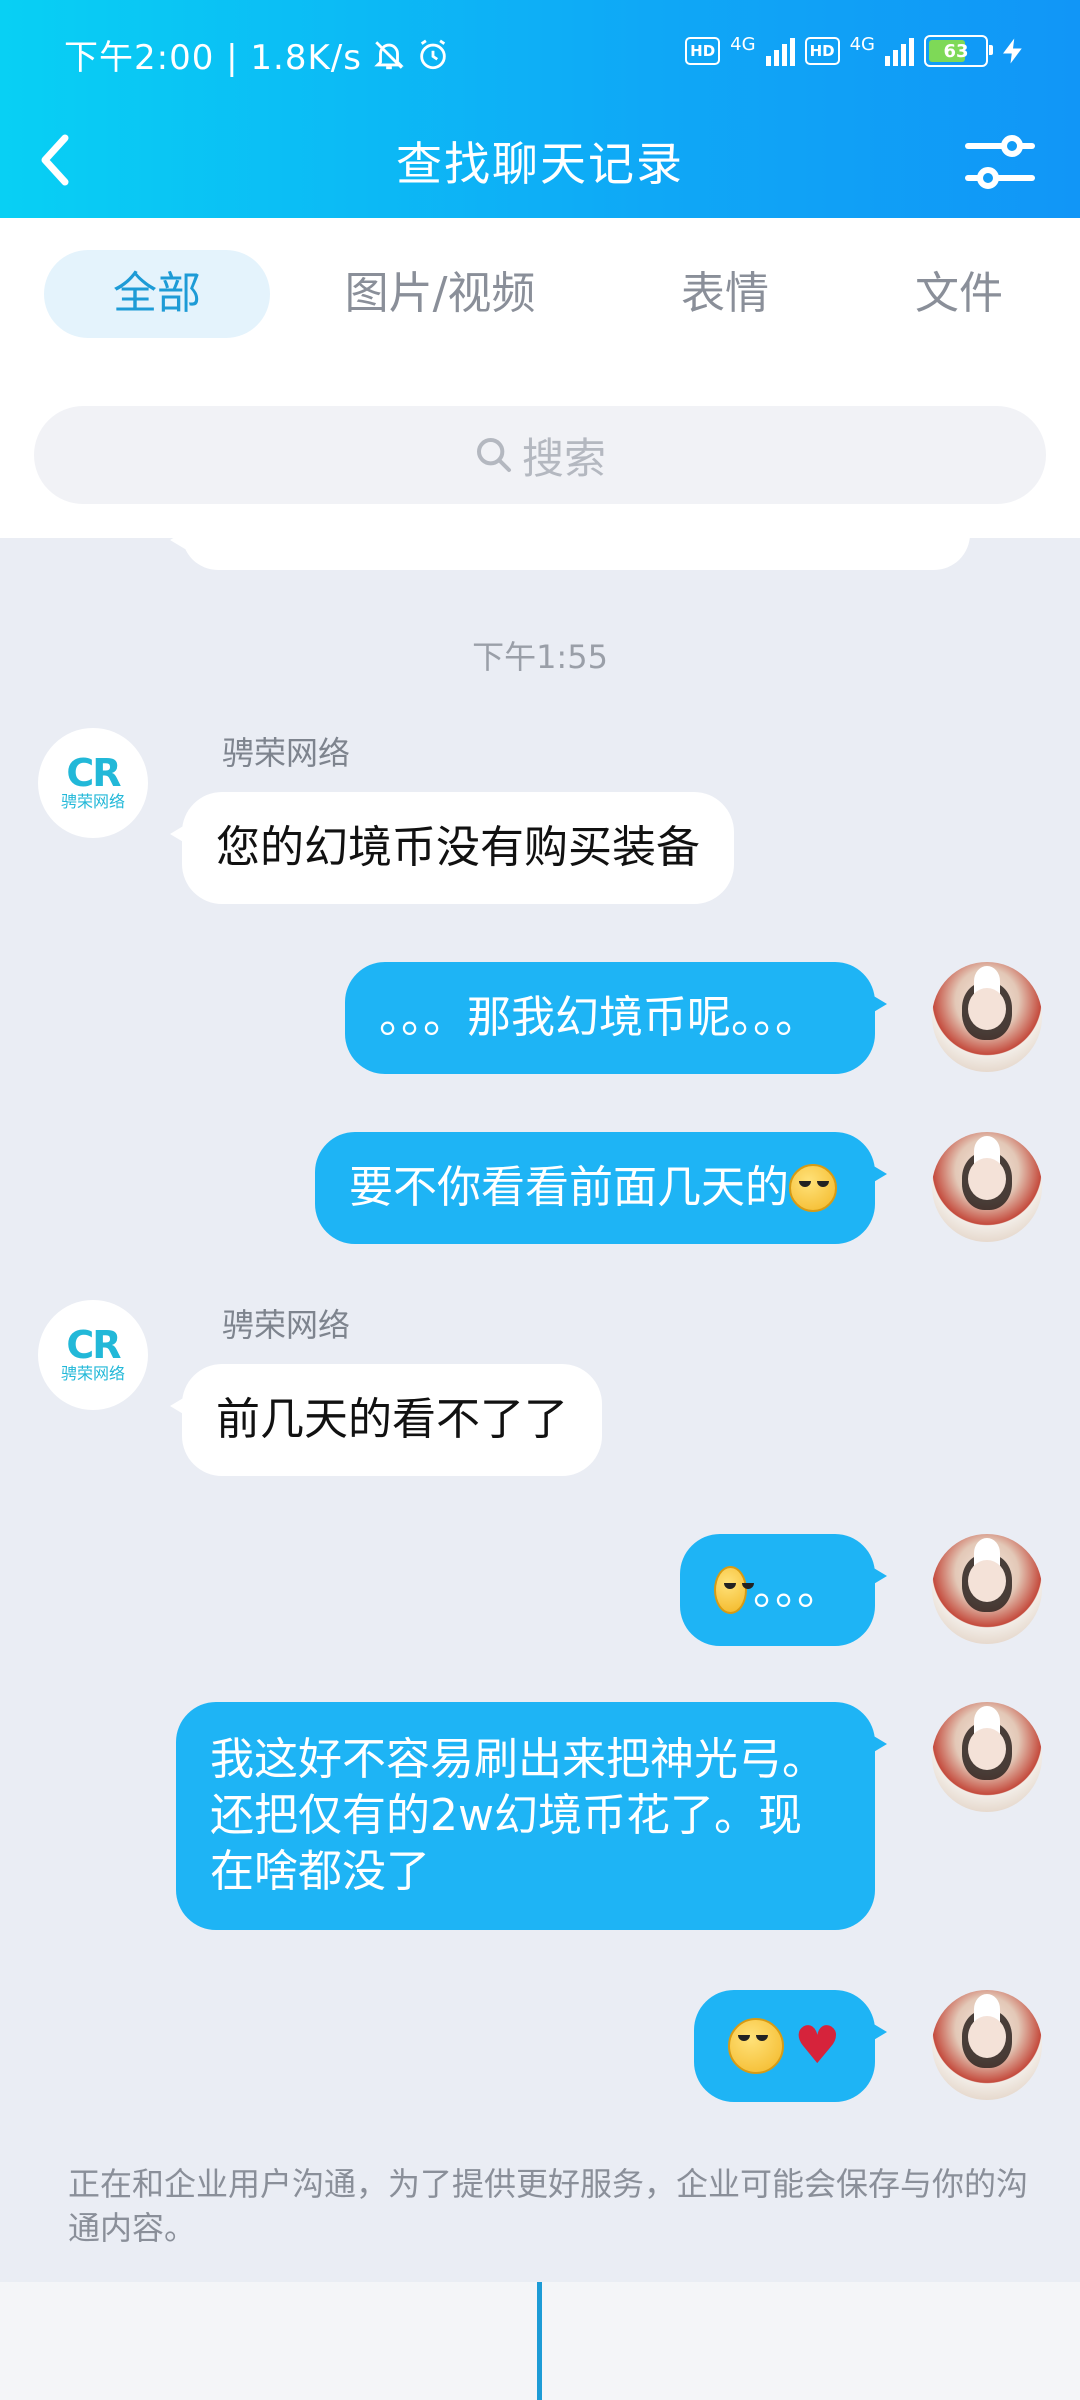 This screenshot has width=1080, height=2400. I want to click on incoming-message: 前几天的看不了了, so click(386, 1420).